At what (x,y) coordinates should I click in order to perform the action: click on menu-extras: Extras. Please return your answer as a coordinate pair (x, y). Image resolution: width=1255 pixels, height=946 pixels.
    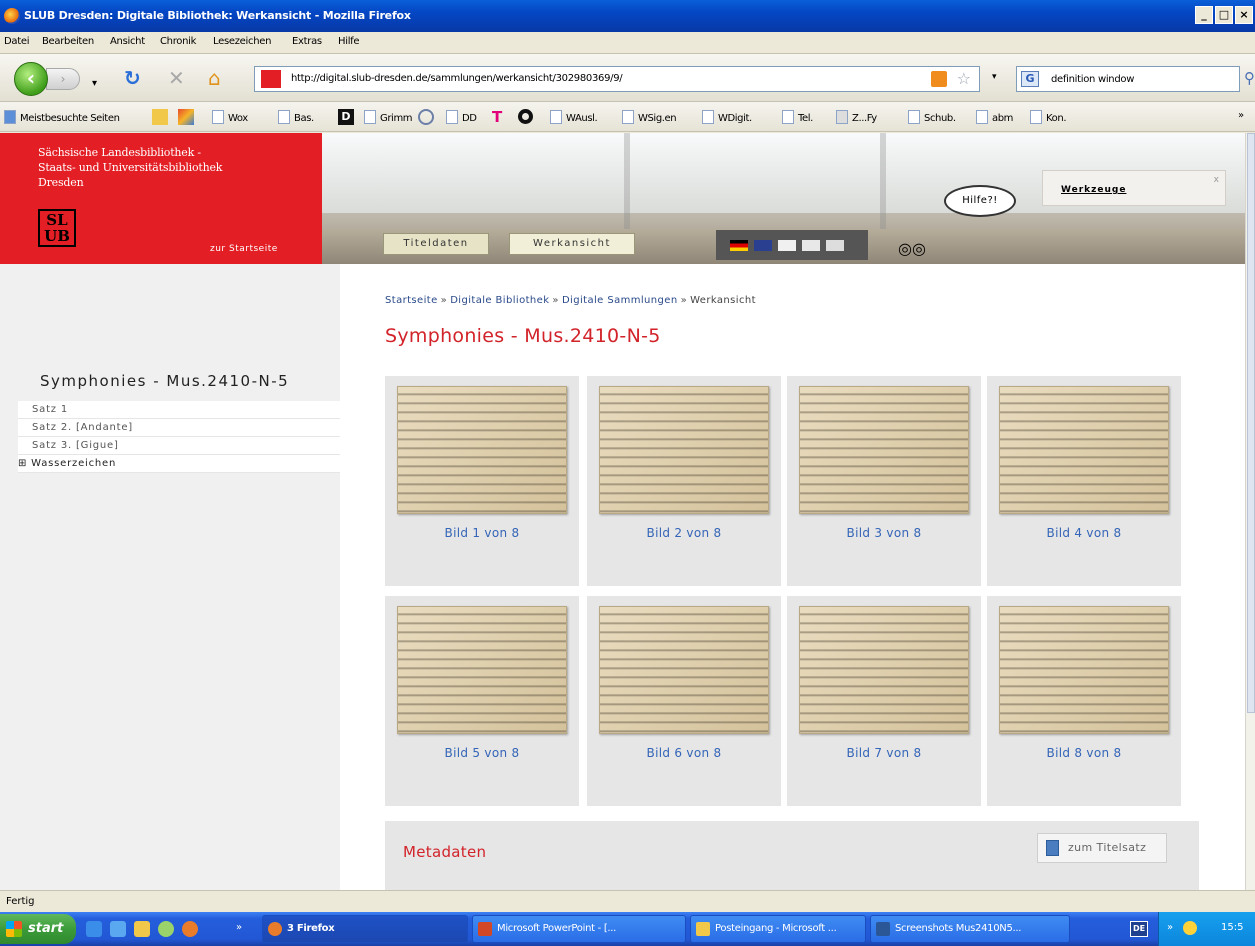
    Looking at the image, I should click on (307, 41).